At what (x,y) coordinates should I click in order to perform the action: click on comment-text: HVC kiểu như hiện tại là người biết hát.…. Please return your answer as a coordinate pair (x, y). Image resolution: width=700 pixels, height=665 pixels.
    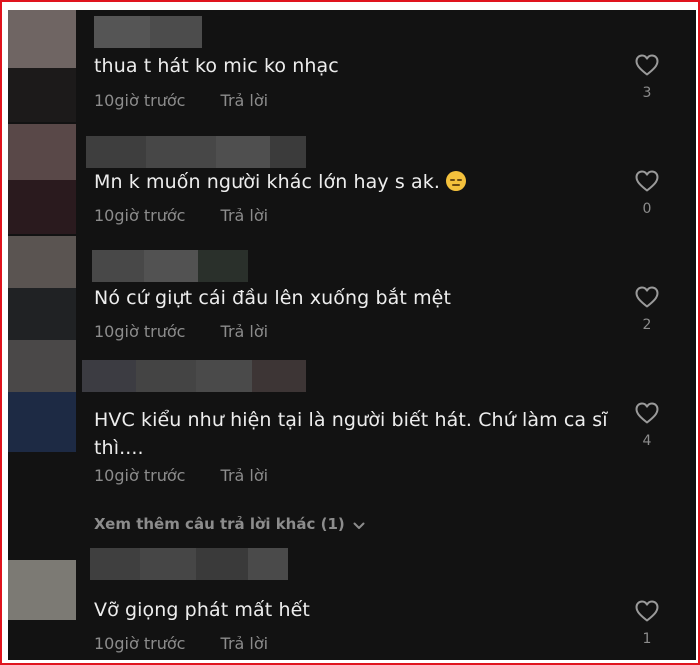
    Looking at the image, I should click on (351, 434).